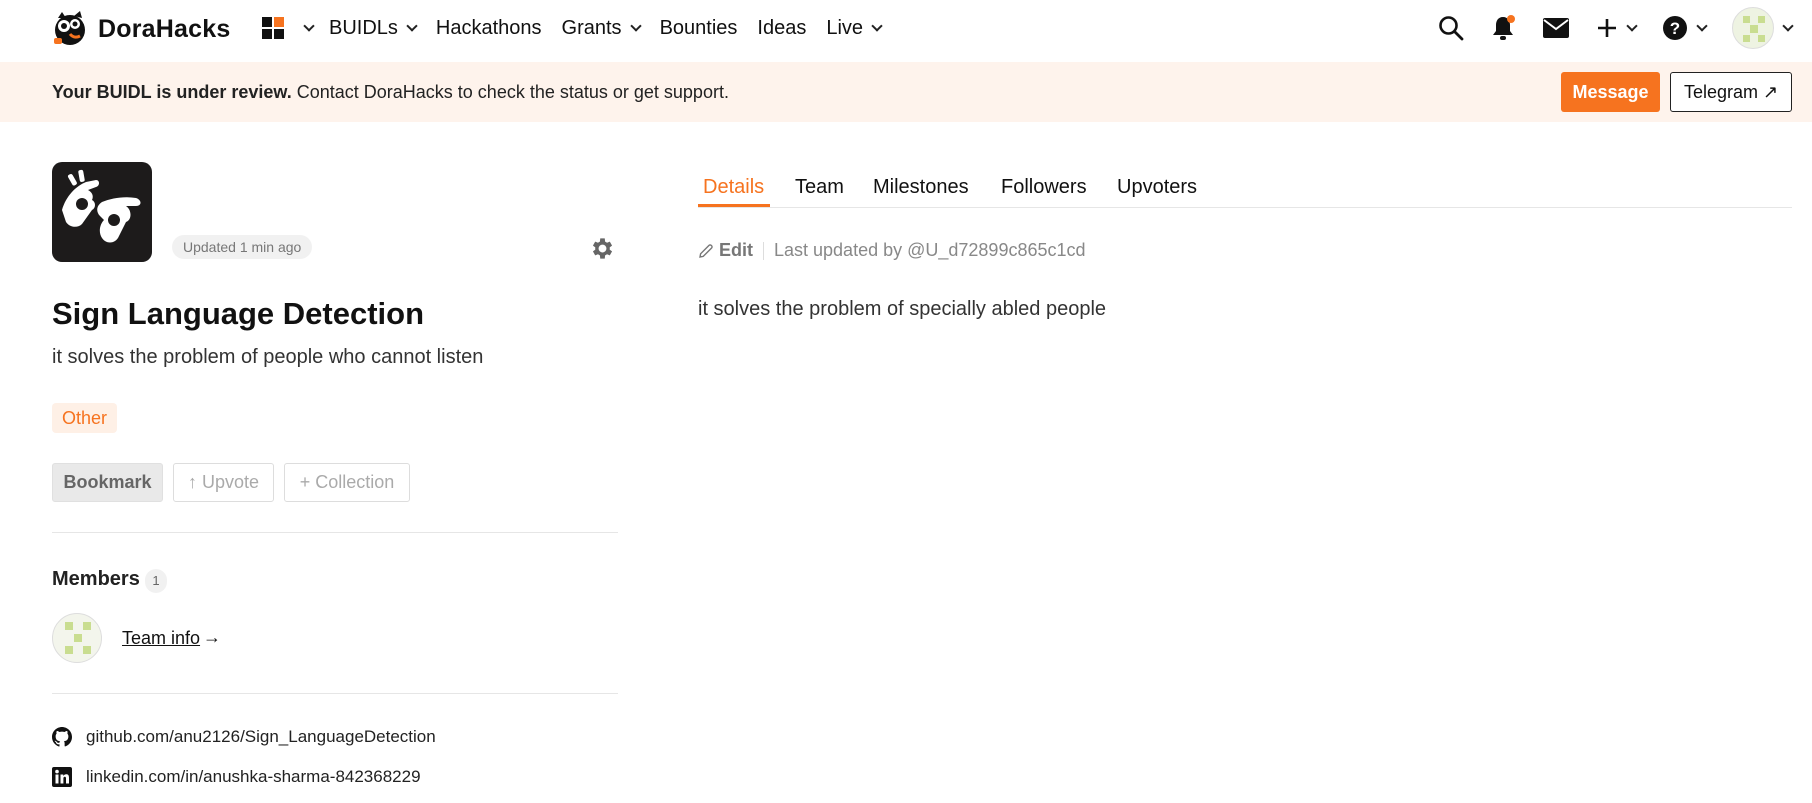  Describe the element at coordinates (288, 28) in the screenshot. I see `apps-menu` at that location.